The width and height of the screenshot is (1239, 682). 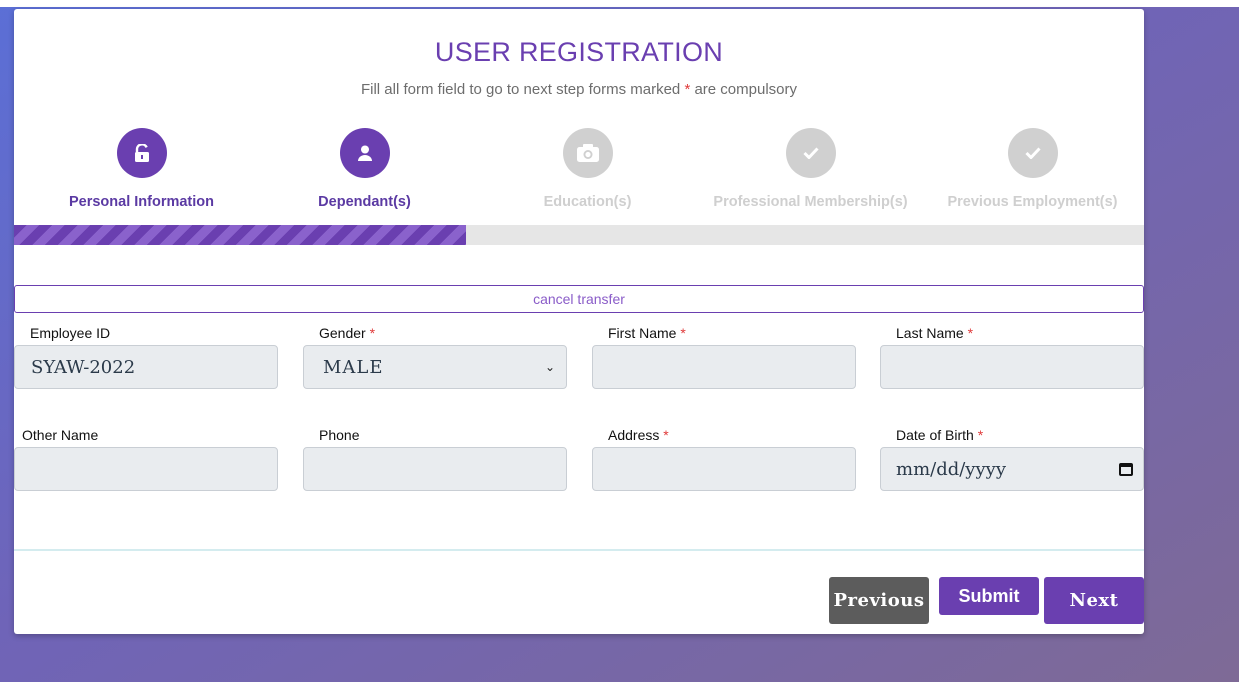 What do you see at coordinates (550, 367) in the screenshot?
I see `chevron-down-icon: ⌄` at bounding box center [550, 367].